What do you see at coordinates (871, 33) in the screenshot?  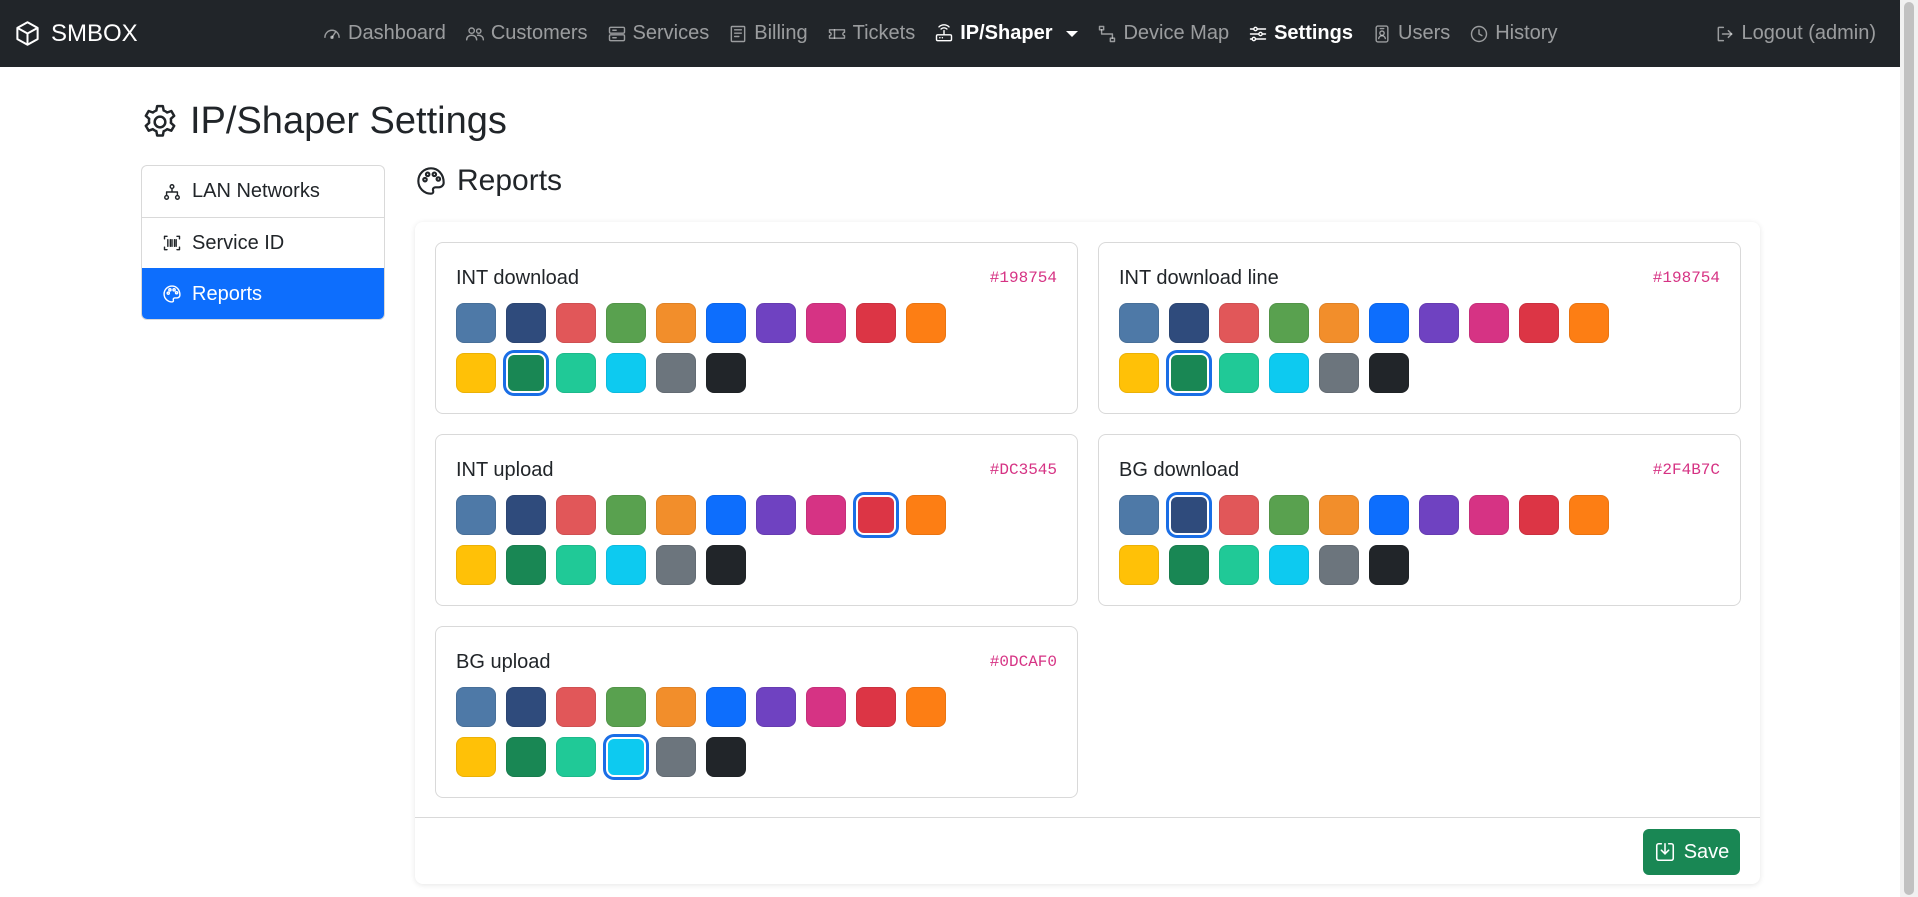 I see `nav-item-tickets: Tickets` at bounding box center [871, 33].